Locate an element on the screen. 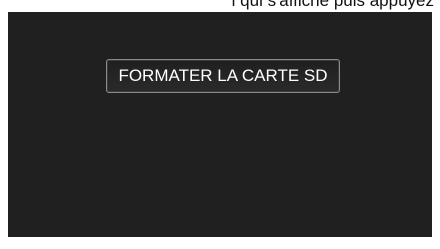 This screenshot has height=249, width=440. top-caption-clip: i qui s'affiche puis appuyez is located at coordinates (220, 6).